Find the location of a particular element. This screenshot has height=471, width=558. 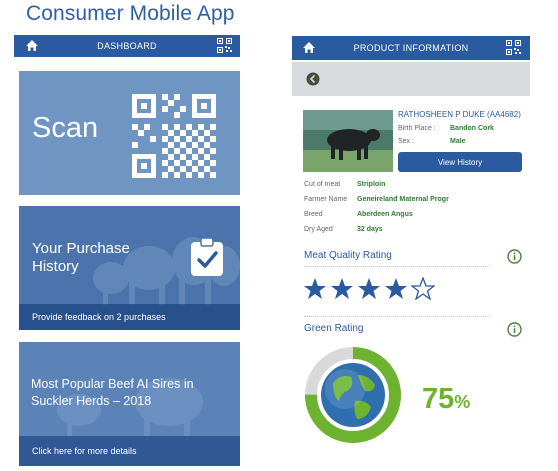

sex-value: Male is located at coordinates (458, 141).